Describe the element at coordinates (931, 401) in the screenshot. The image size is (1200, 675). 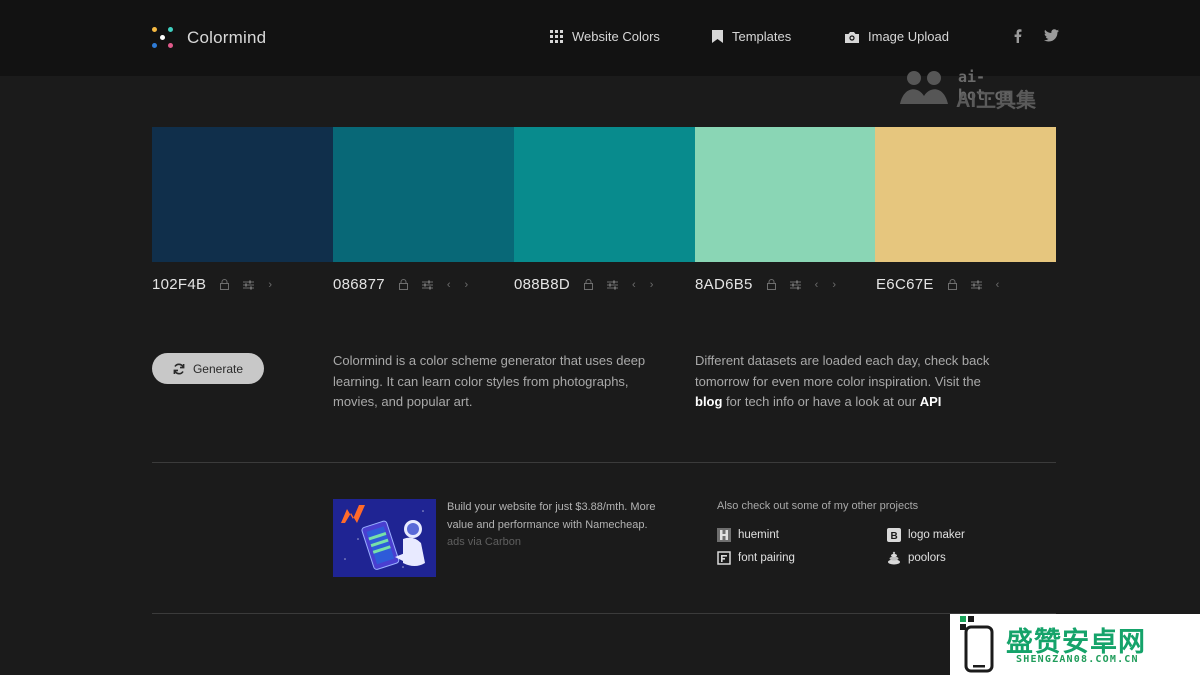
I see `api-link: API` at that location.